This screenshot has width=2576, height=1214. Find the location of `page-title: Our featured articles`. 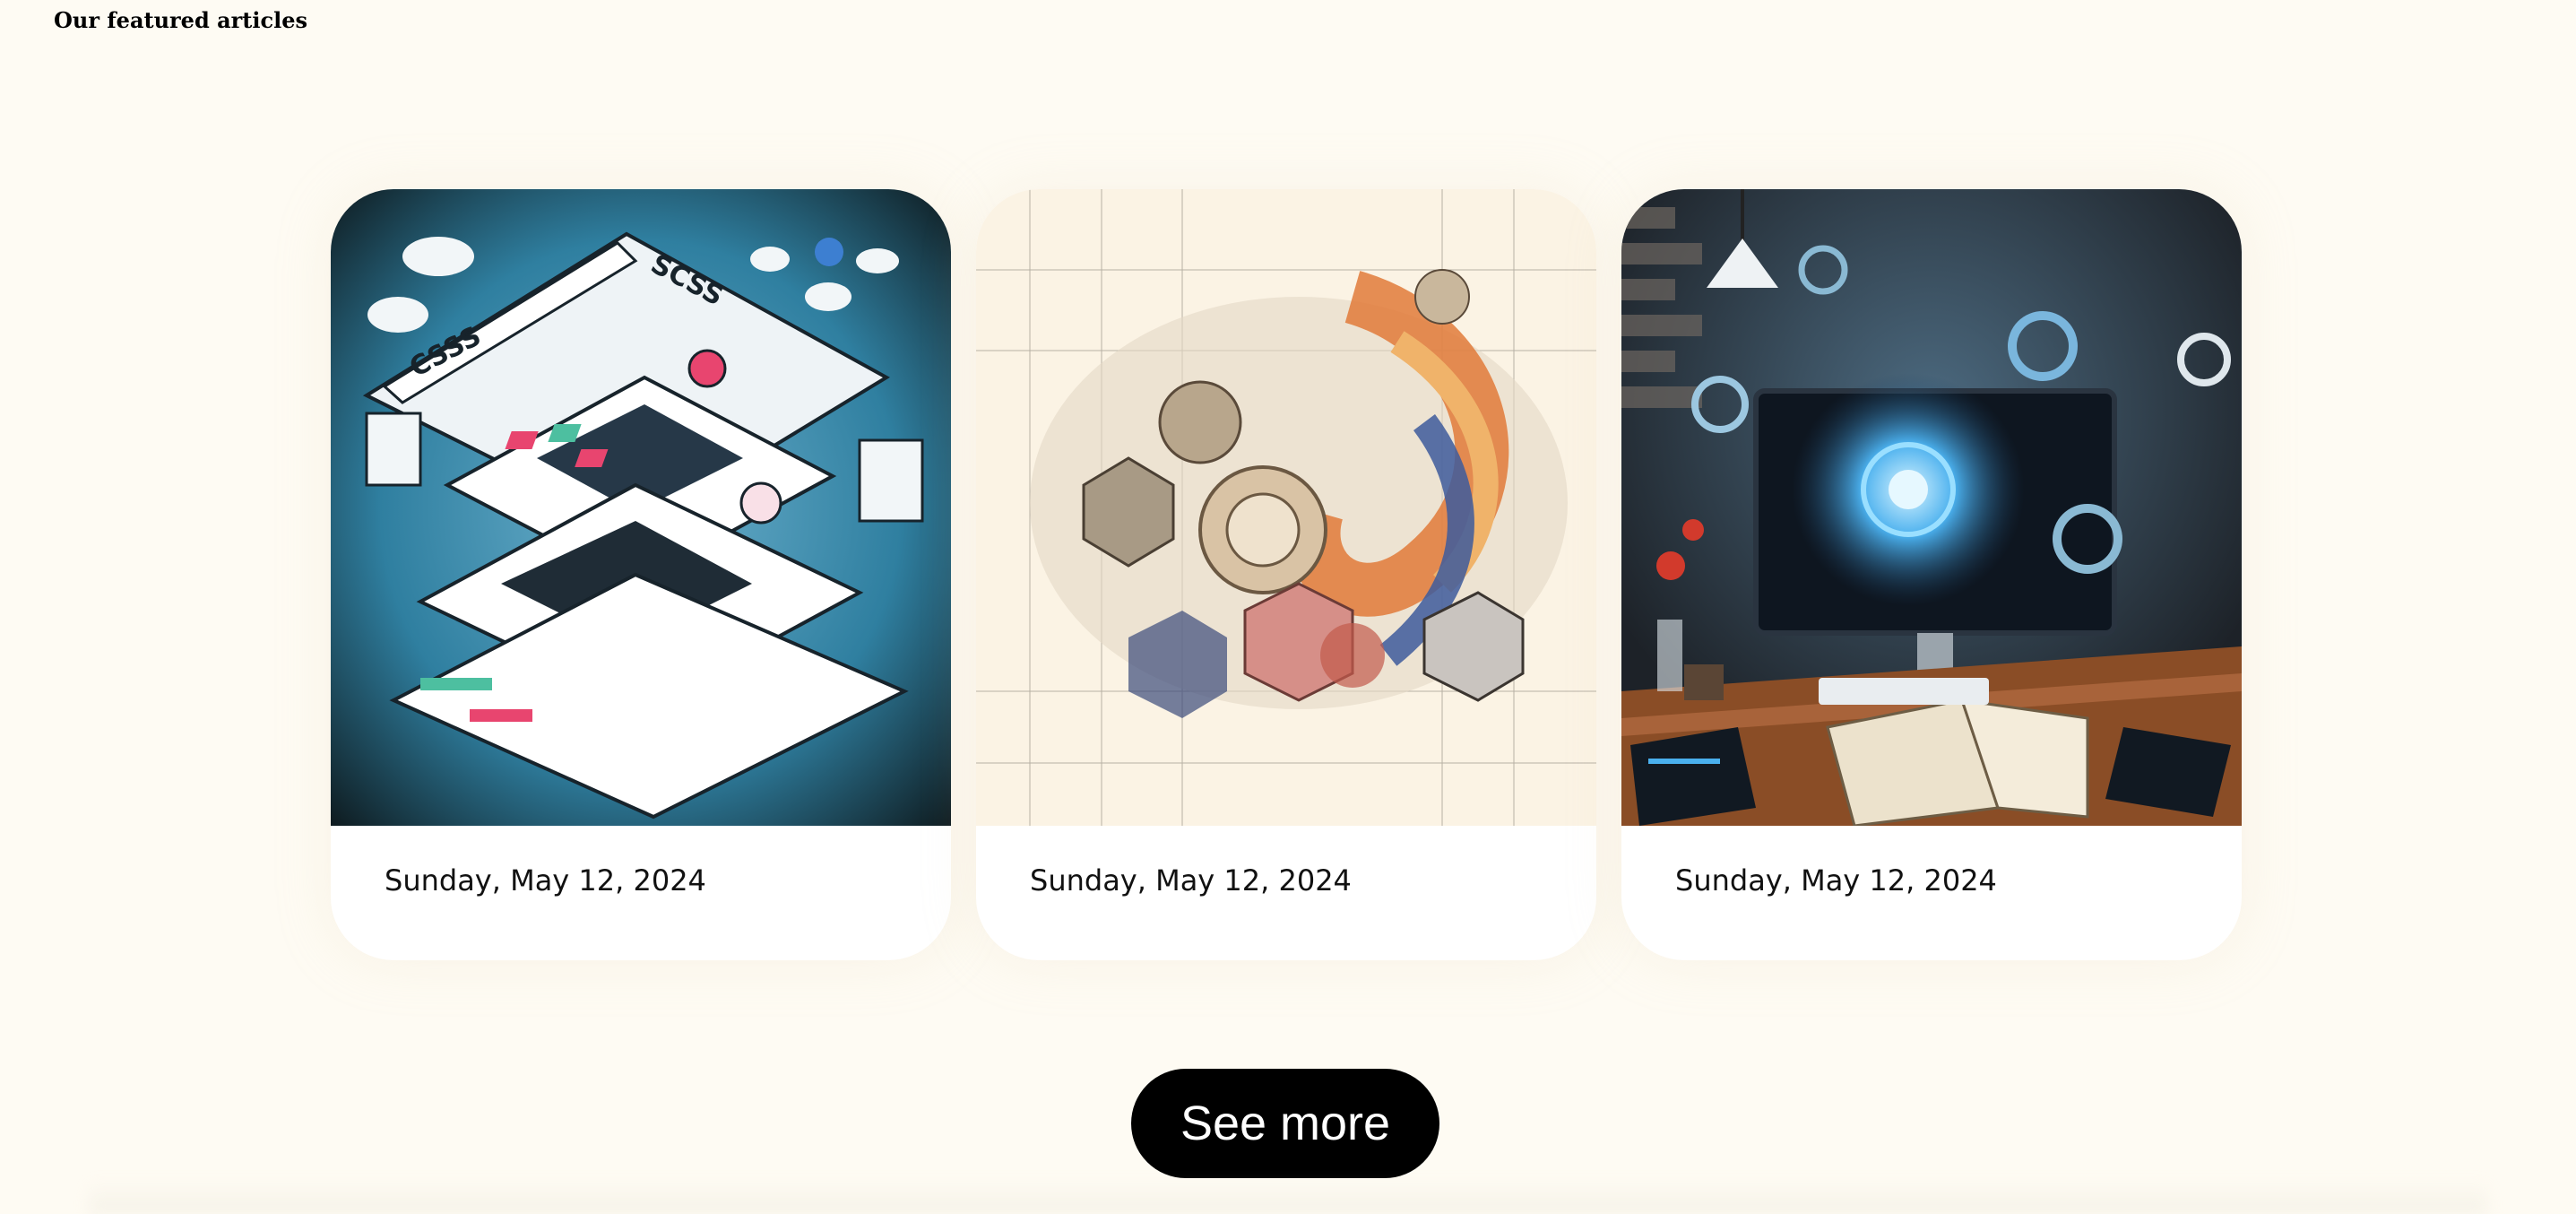

page-title: Our featured articles is located at coordinates (180, 20).